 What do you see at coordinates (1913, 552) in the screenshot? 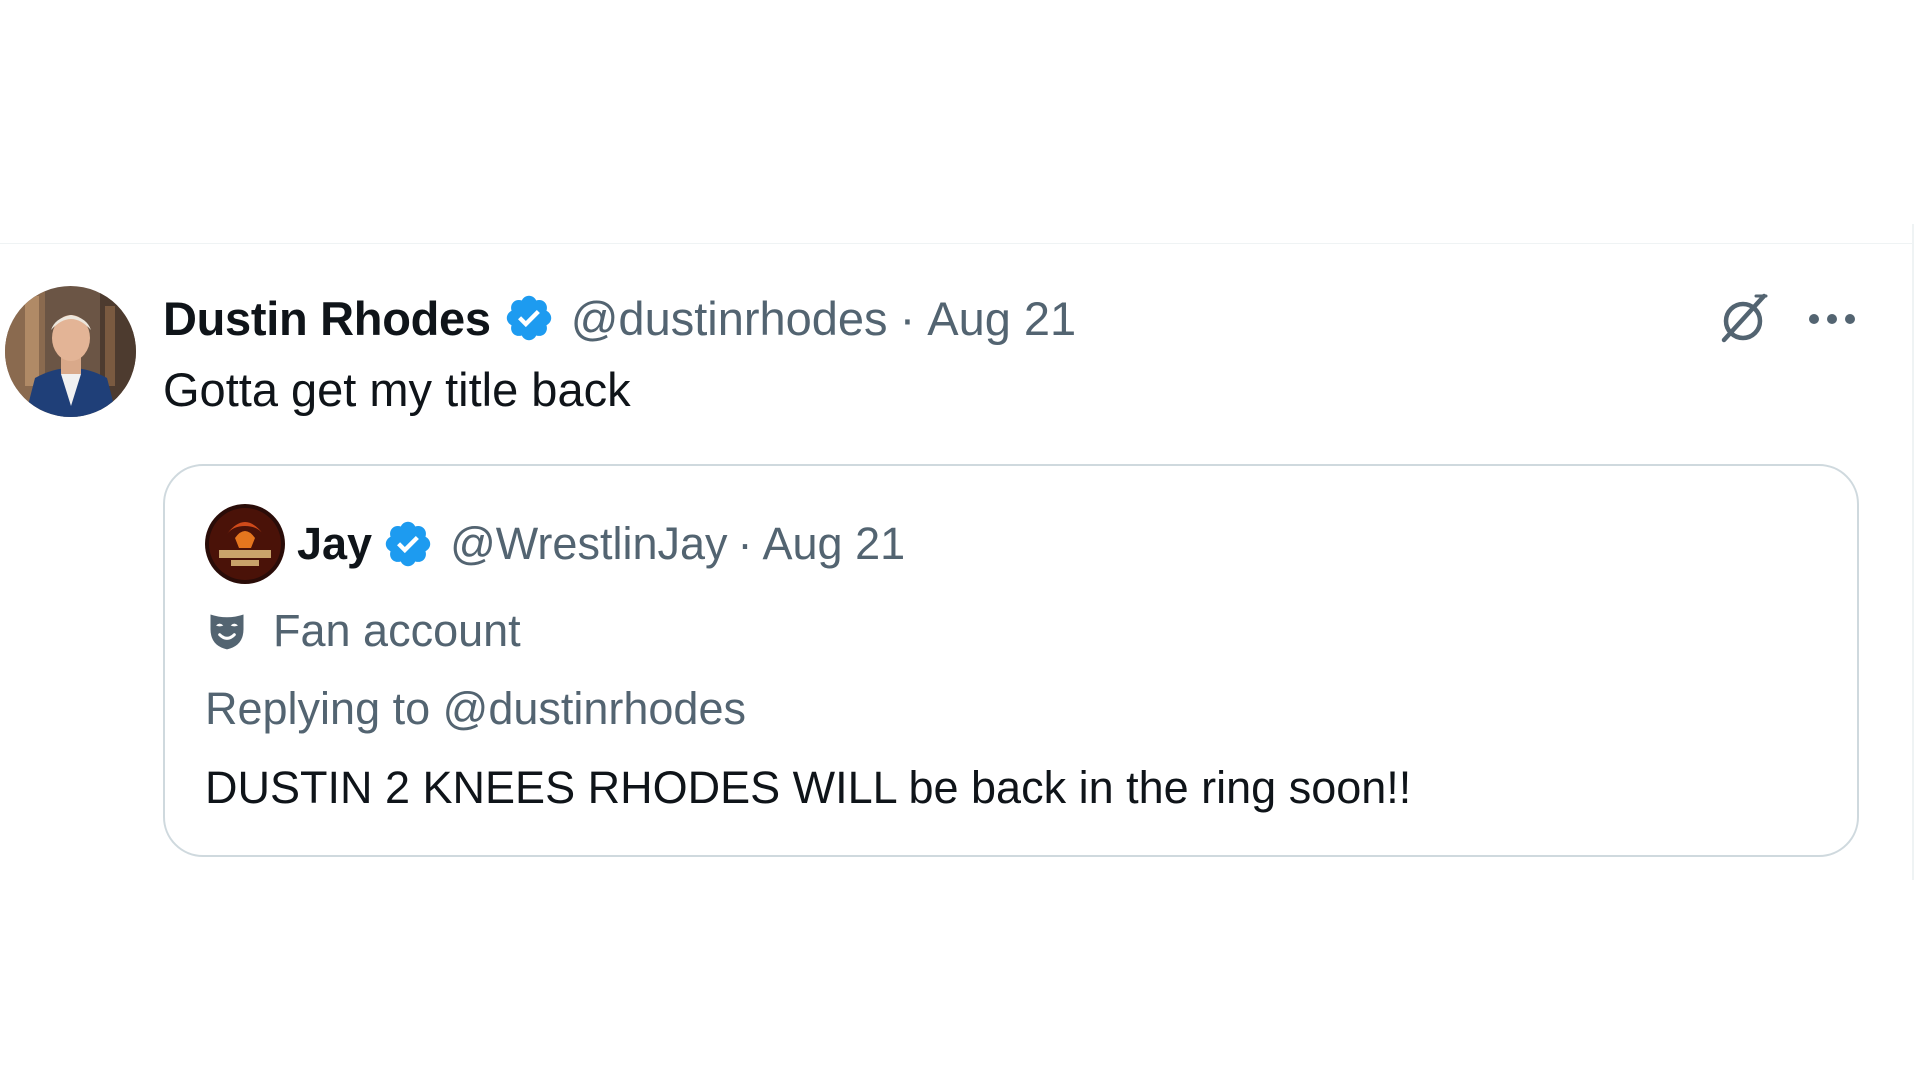
I see `divider` at bounding box center [1913, 552].